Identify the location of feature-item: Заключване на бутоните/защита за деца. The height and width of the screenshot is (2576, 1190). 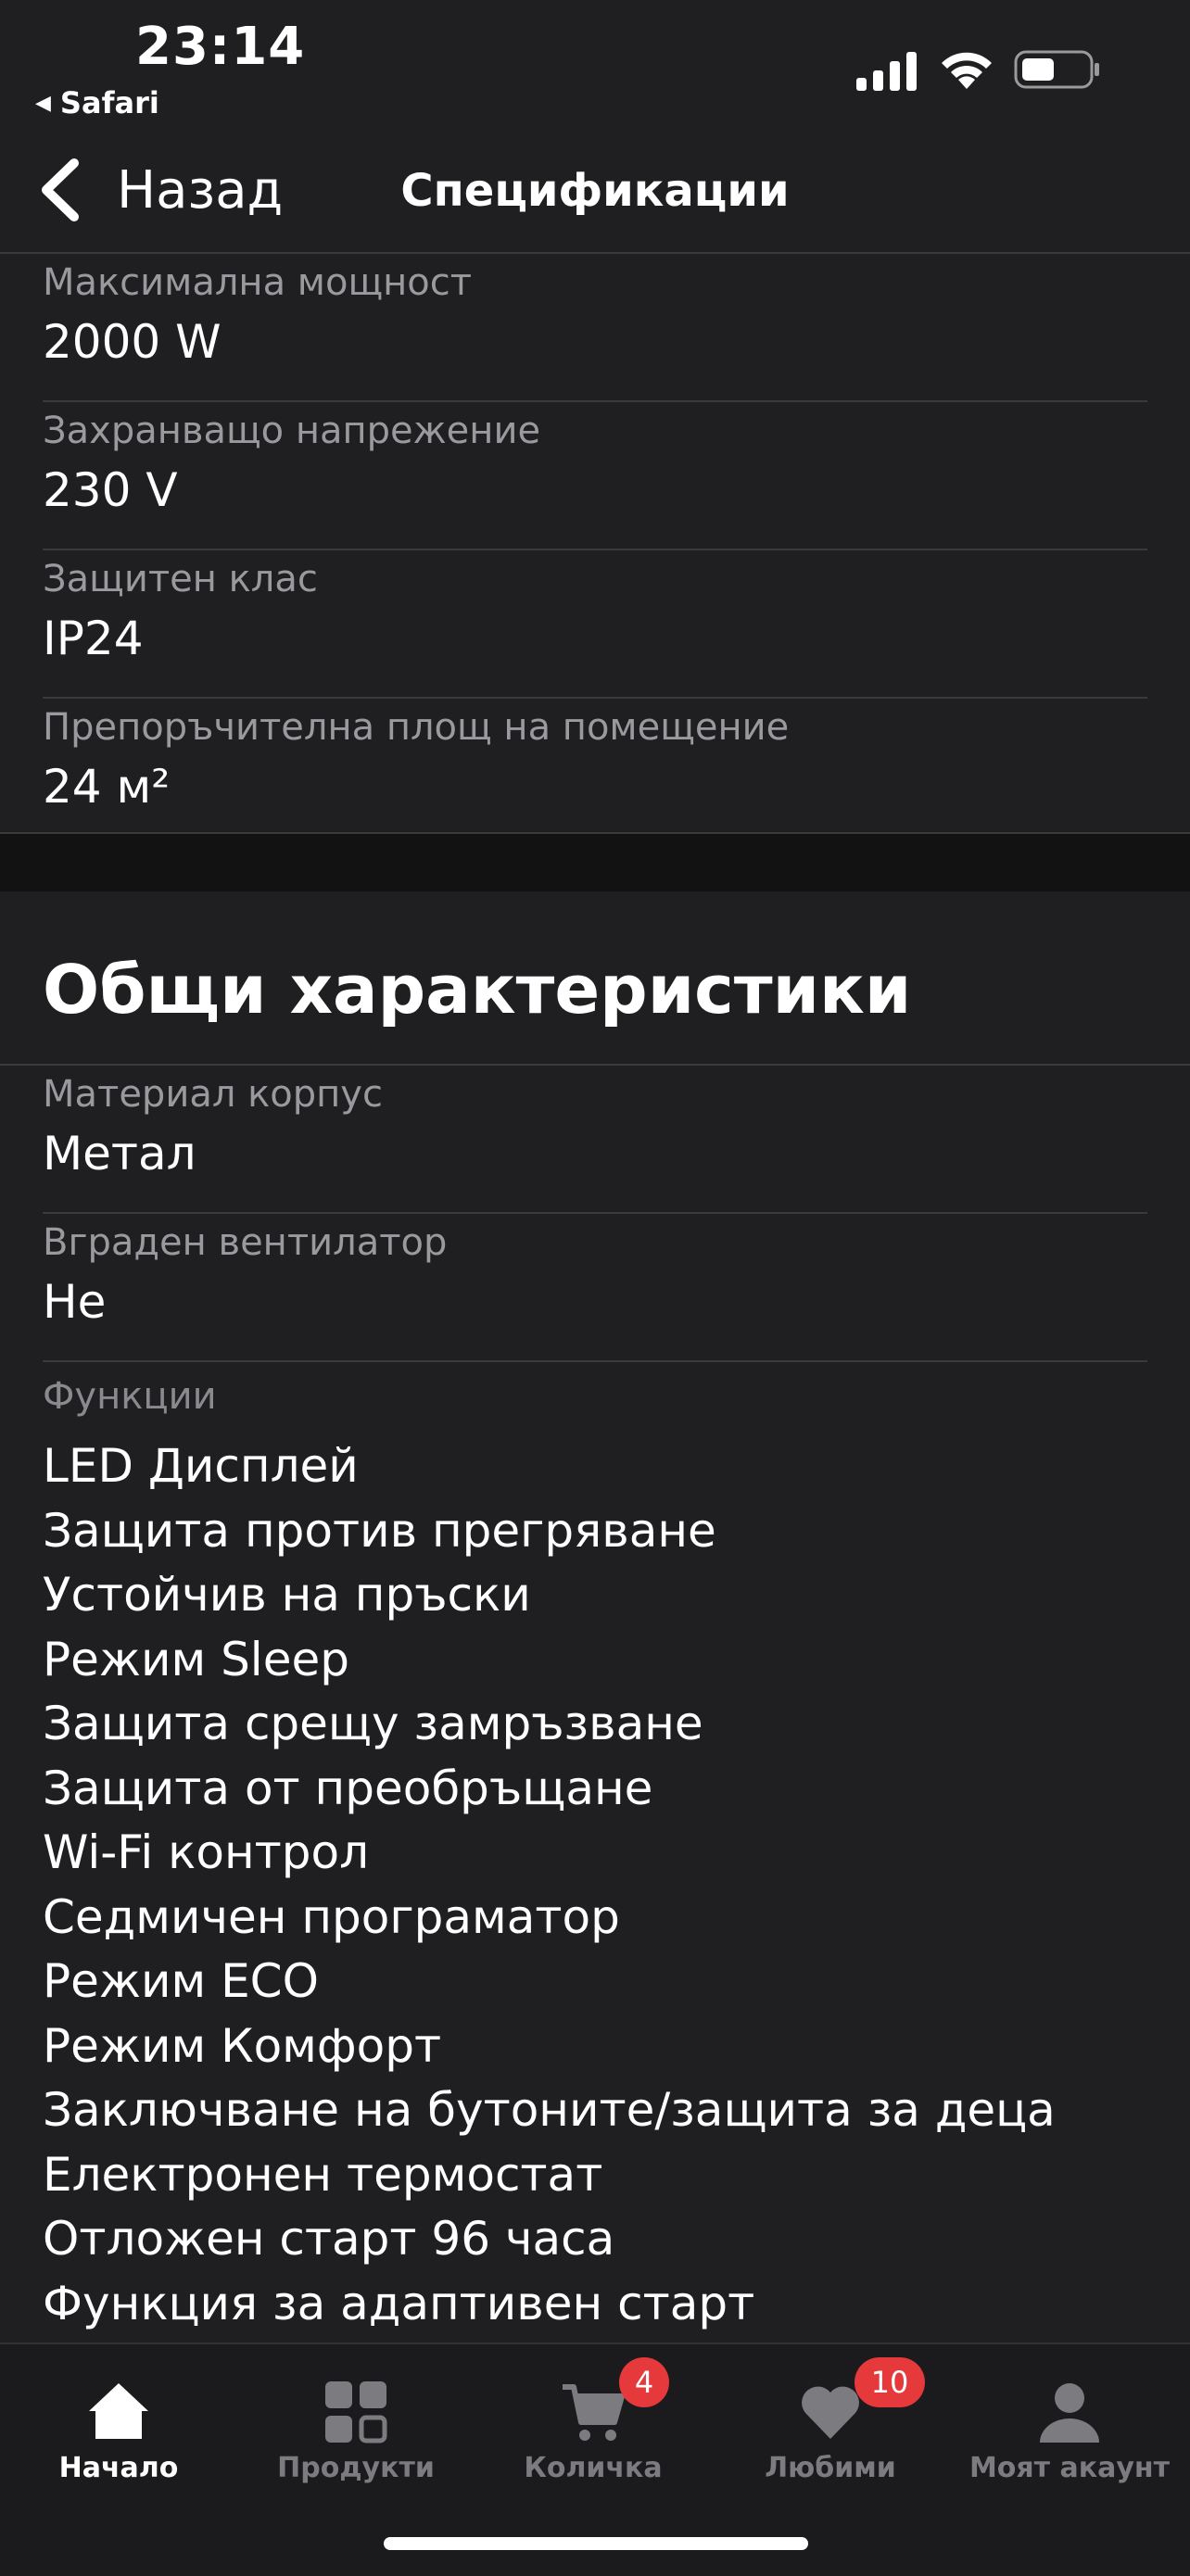
(549, 2110).